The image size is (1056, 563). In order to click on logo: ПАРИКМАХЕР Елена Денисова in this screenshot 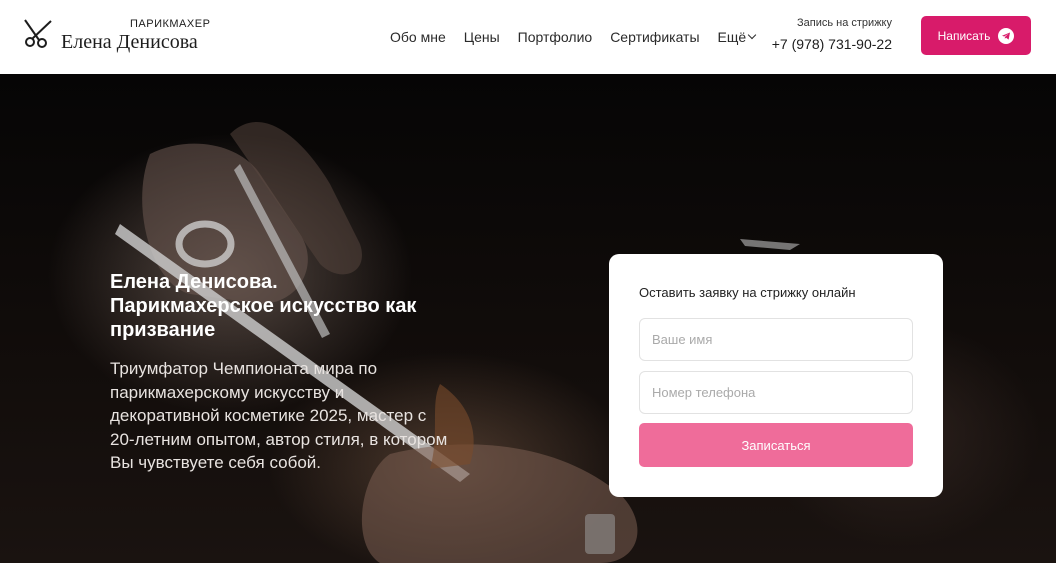, I will do `click(117, 37)`.